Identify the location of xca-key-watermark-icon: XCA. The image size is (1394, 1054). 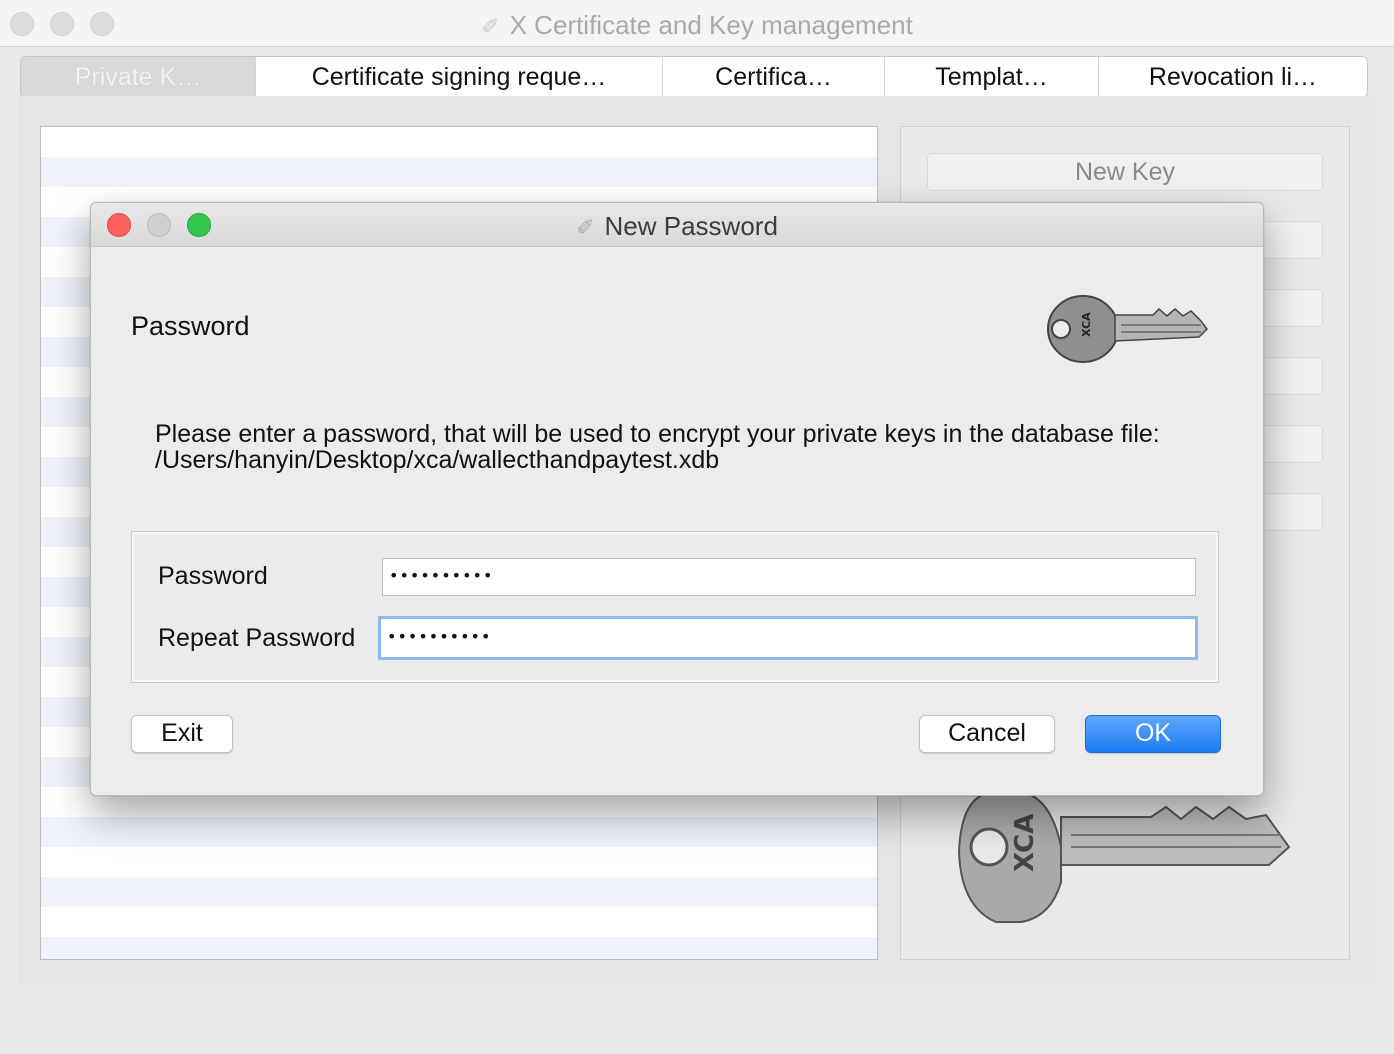
(1124, 857).